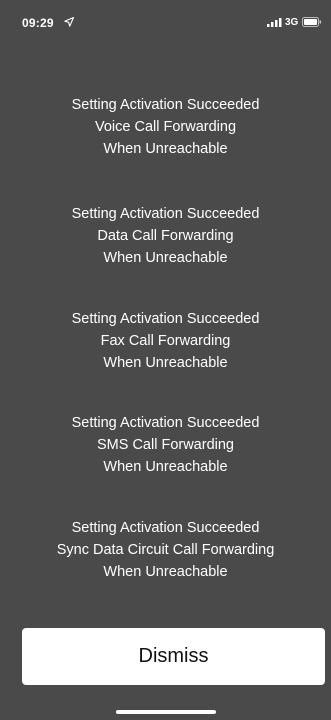 The height and width of the screenshot is (720, 331). What do you see at coordinates (274, 22) in the screenshot?
I see `cellular-signal-icon` at bounding box center [274, 22].